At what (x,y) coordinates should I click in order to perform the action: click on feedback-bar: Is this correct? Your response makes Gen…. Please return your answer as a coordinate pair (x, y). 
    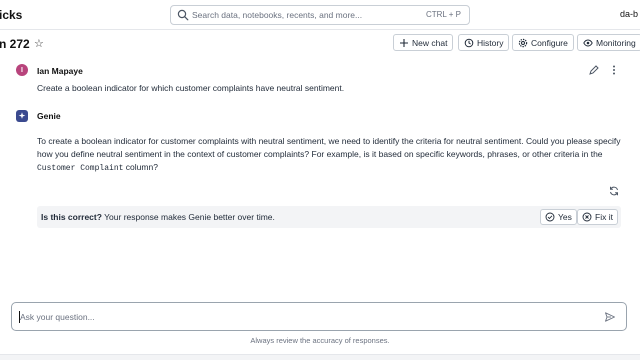
    Looking at the image, I should click on (329, 217).